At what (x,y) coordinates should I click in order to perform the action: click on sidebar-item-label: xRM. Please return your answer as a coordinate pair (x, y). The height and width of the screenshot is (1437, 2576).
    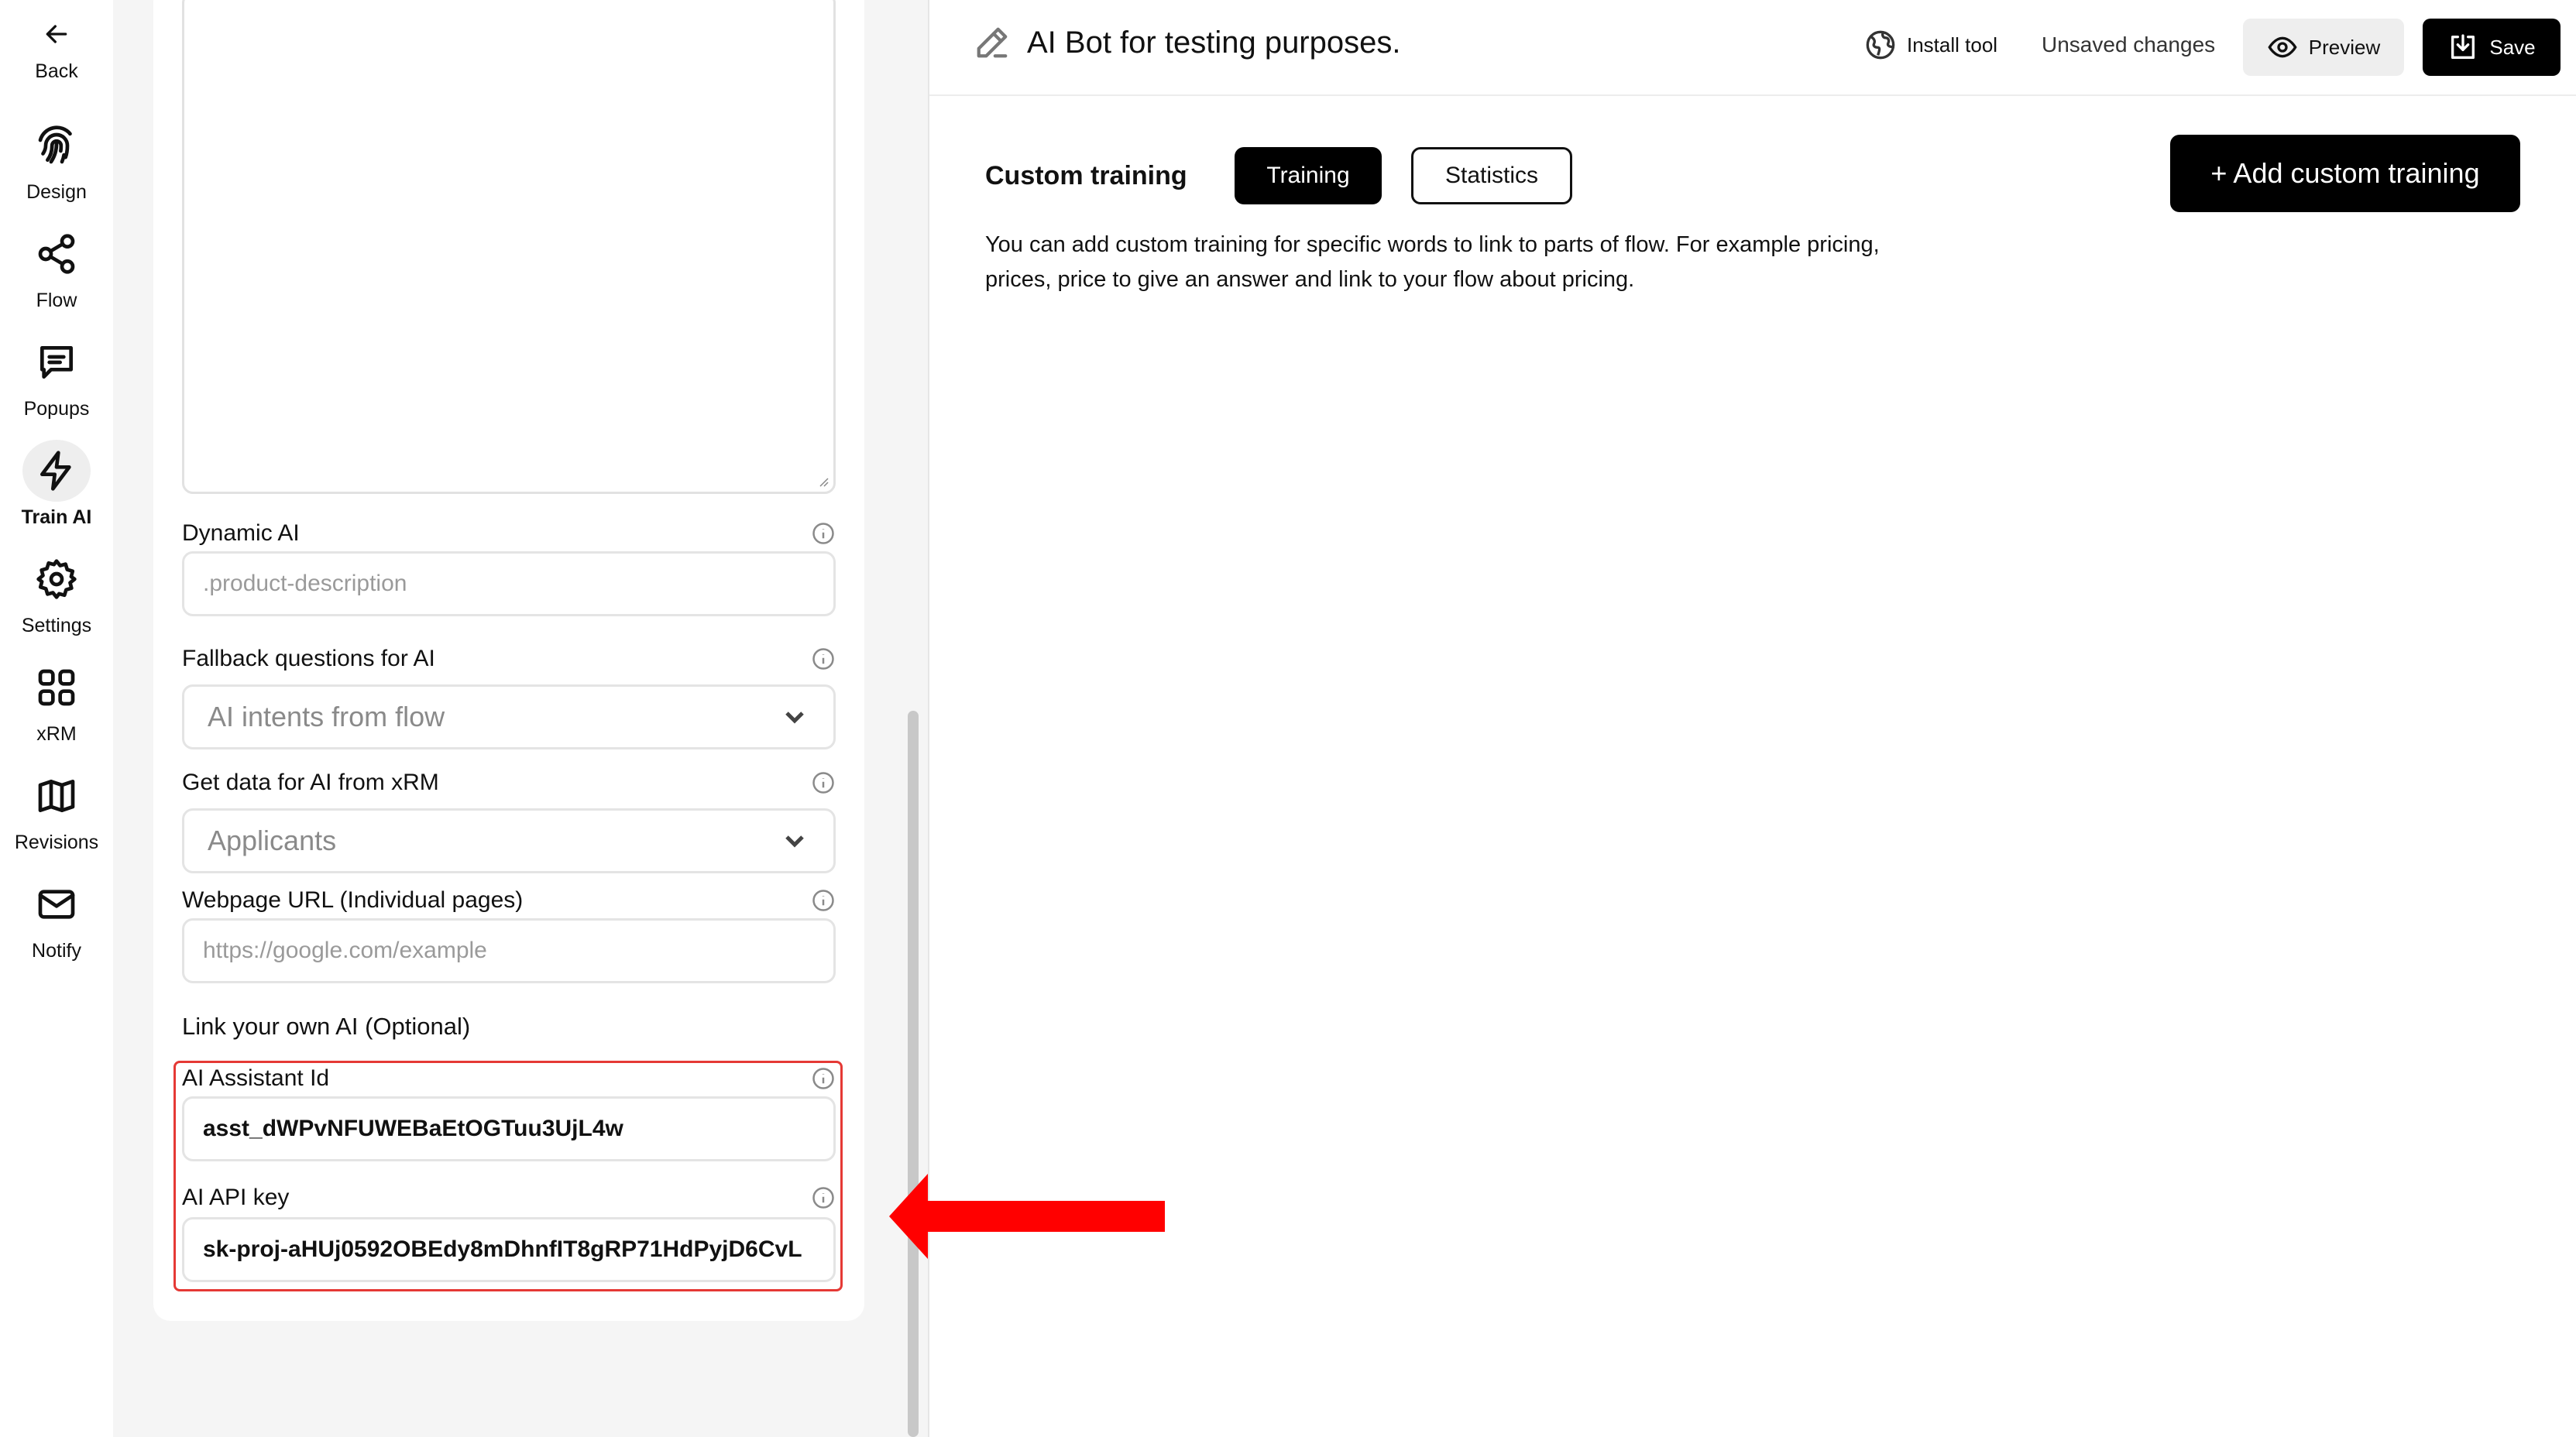
    Looking at the image, I should click on (56, 734).